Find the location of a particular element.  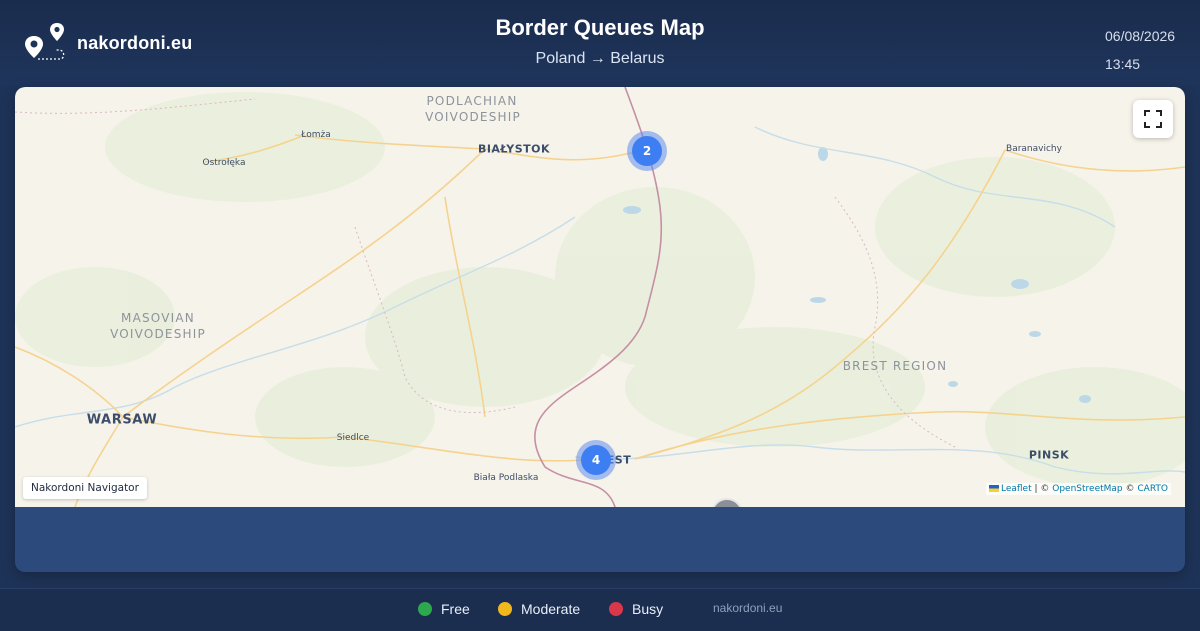

fullscreen-button is located at coordinates (1153, 119).